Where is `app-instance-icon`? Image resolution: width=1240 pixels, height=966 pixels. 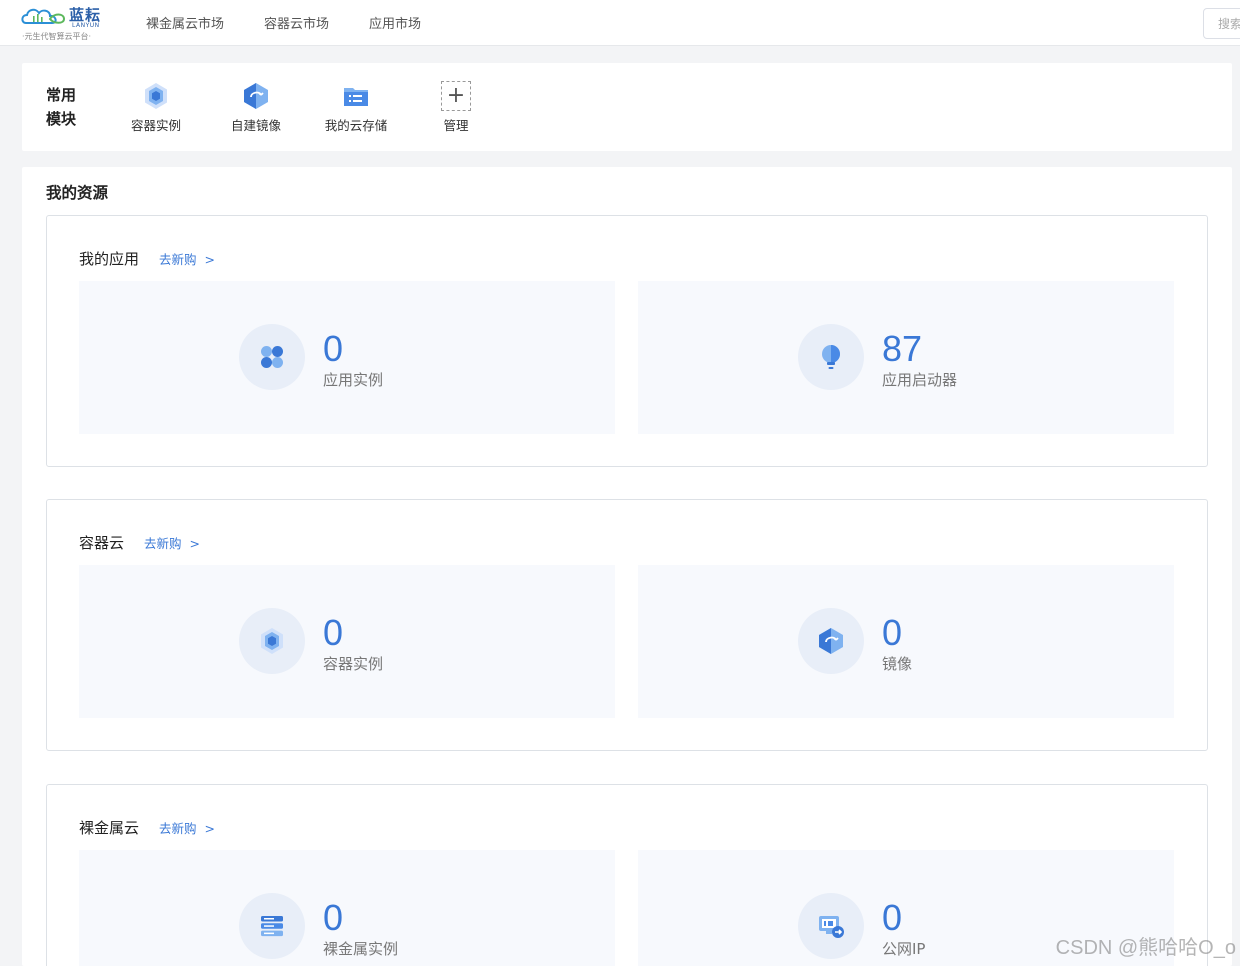 app-instance-icon is located at coordinates (272, 357).